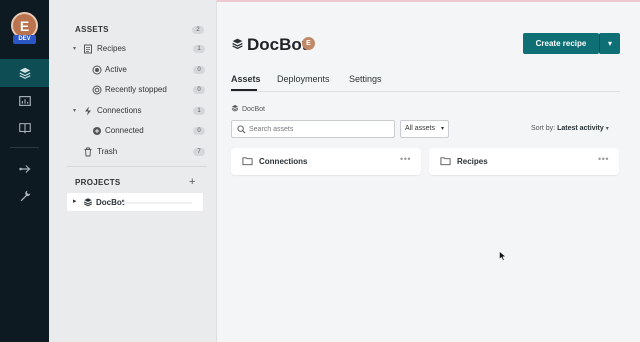 Image resolution: width=640 pixels, height=342 pixels. What do you see at coordinates (561, 43) in the screenshot?
I see `create-recipe-button: Create recipe` at bounding box center [561, 43].